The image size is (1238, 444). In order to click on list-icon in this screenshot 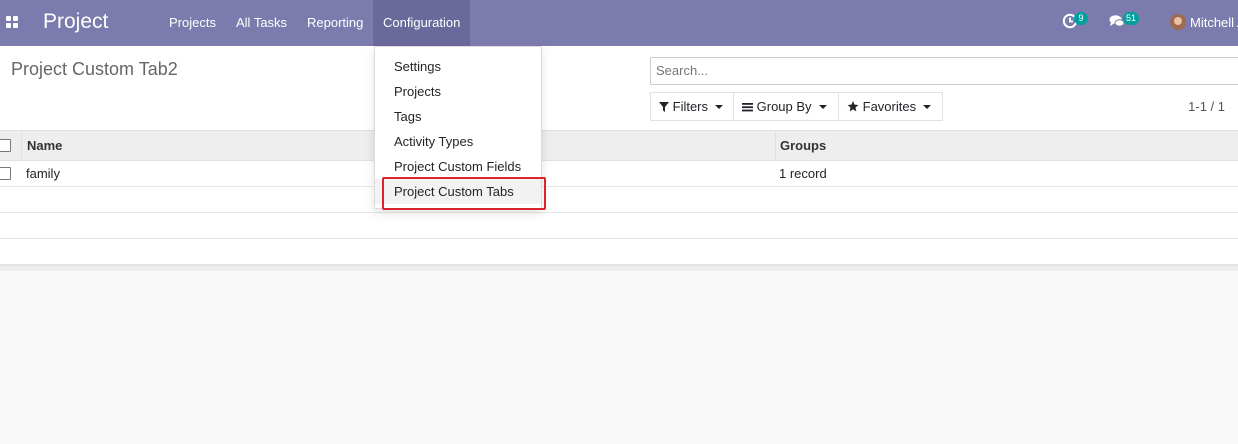, I will do `click(747, 107)`.